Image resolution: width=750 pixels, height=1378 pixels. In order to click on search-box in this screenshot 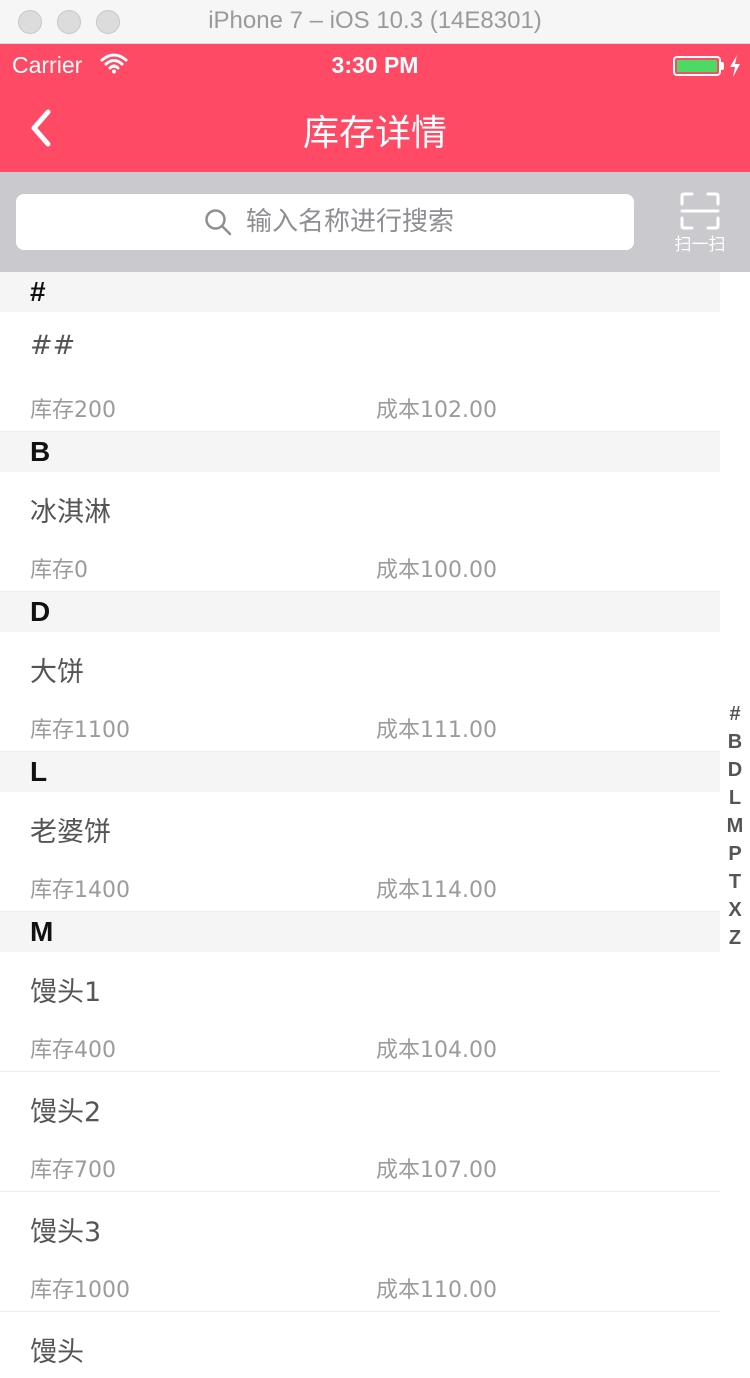, I will do `click(325, 222)`.